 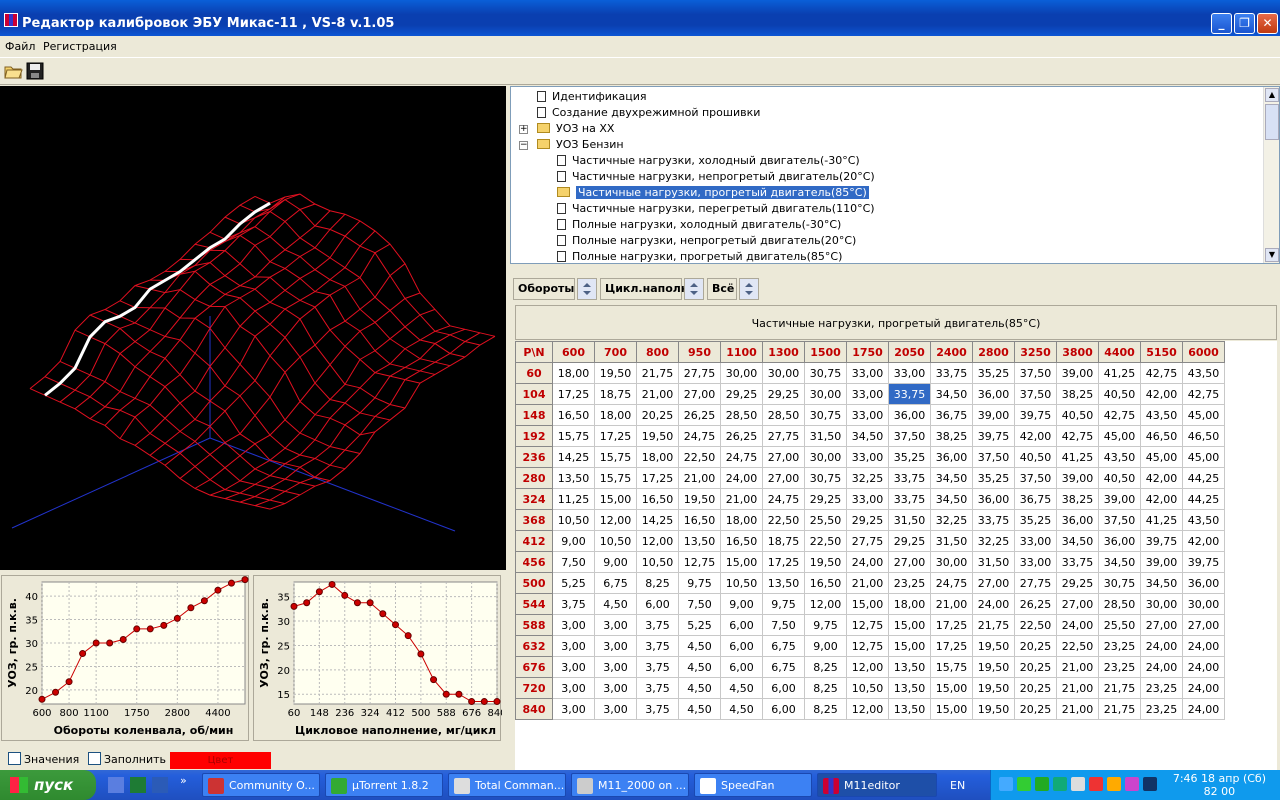 What do you see at coordinates (825, 415) in the screenshot?
I see `grid-cell: 30,75` at bounding box center [825, 415].